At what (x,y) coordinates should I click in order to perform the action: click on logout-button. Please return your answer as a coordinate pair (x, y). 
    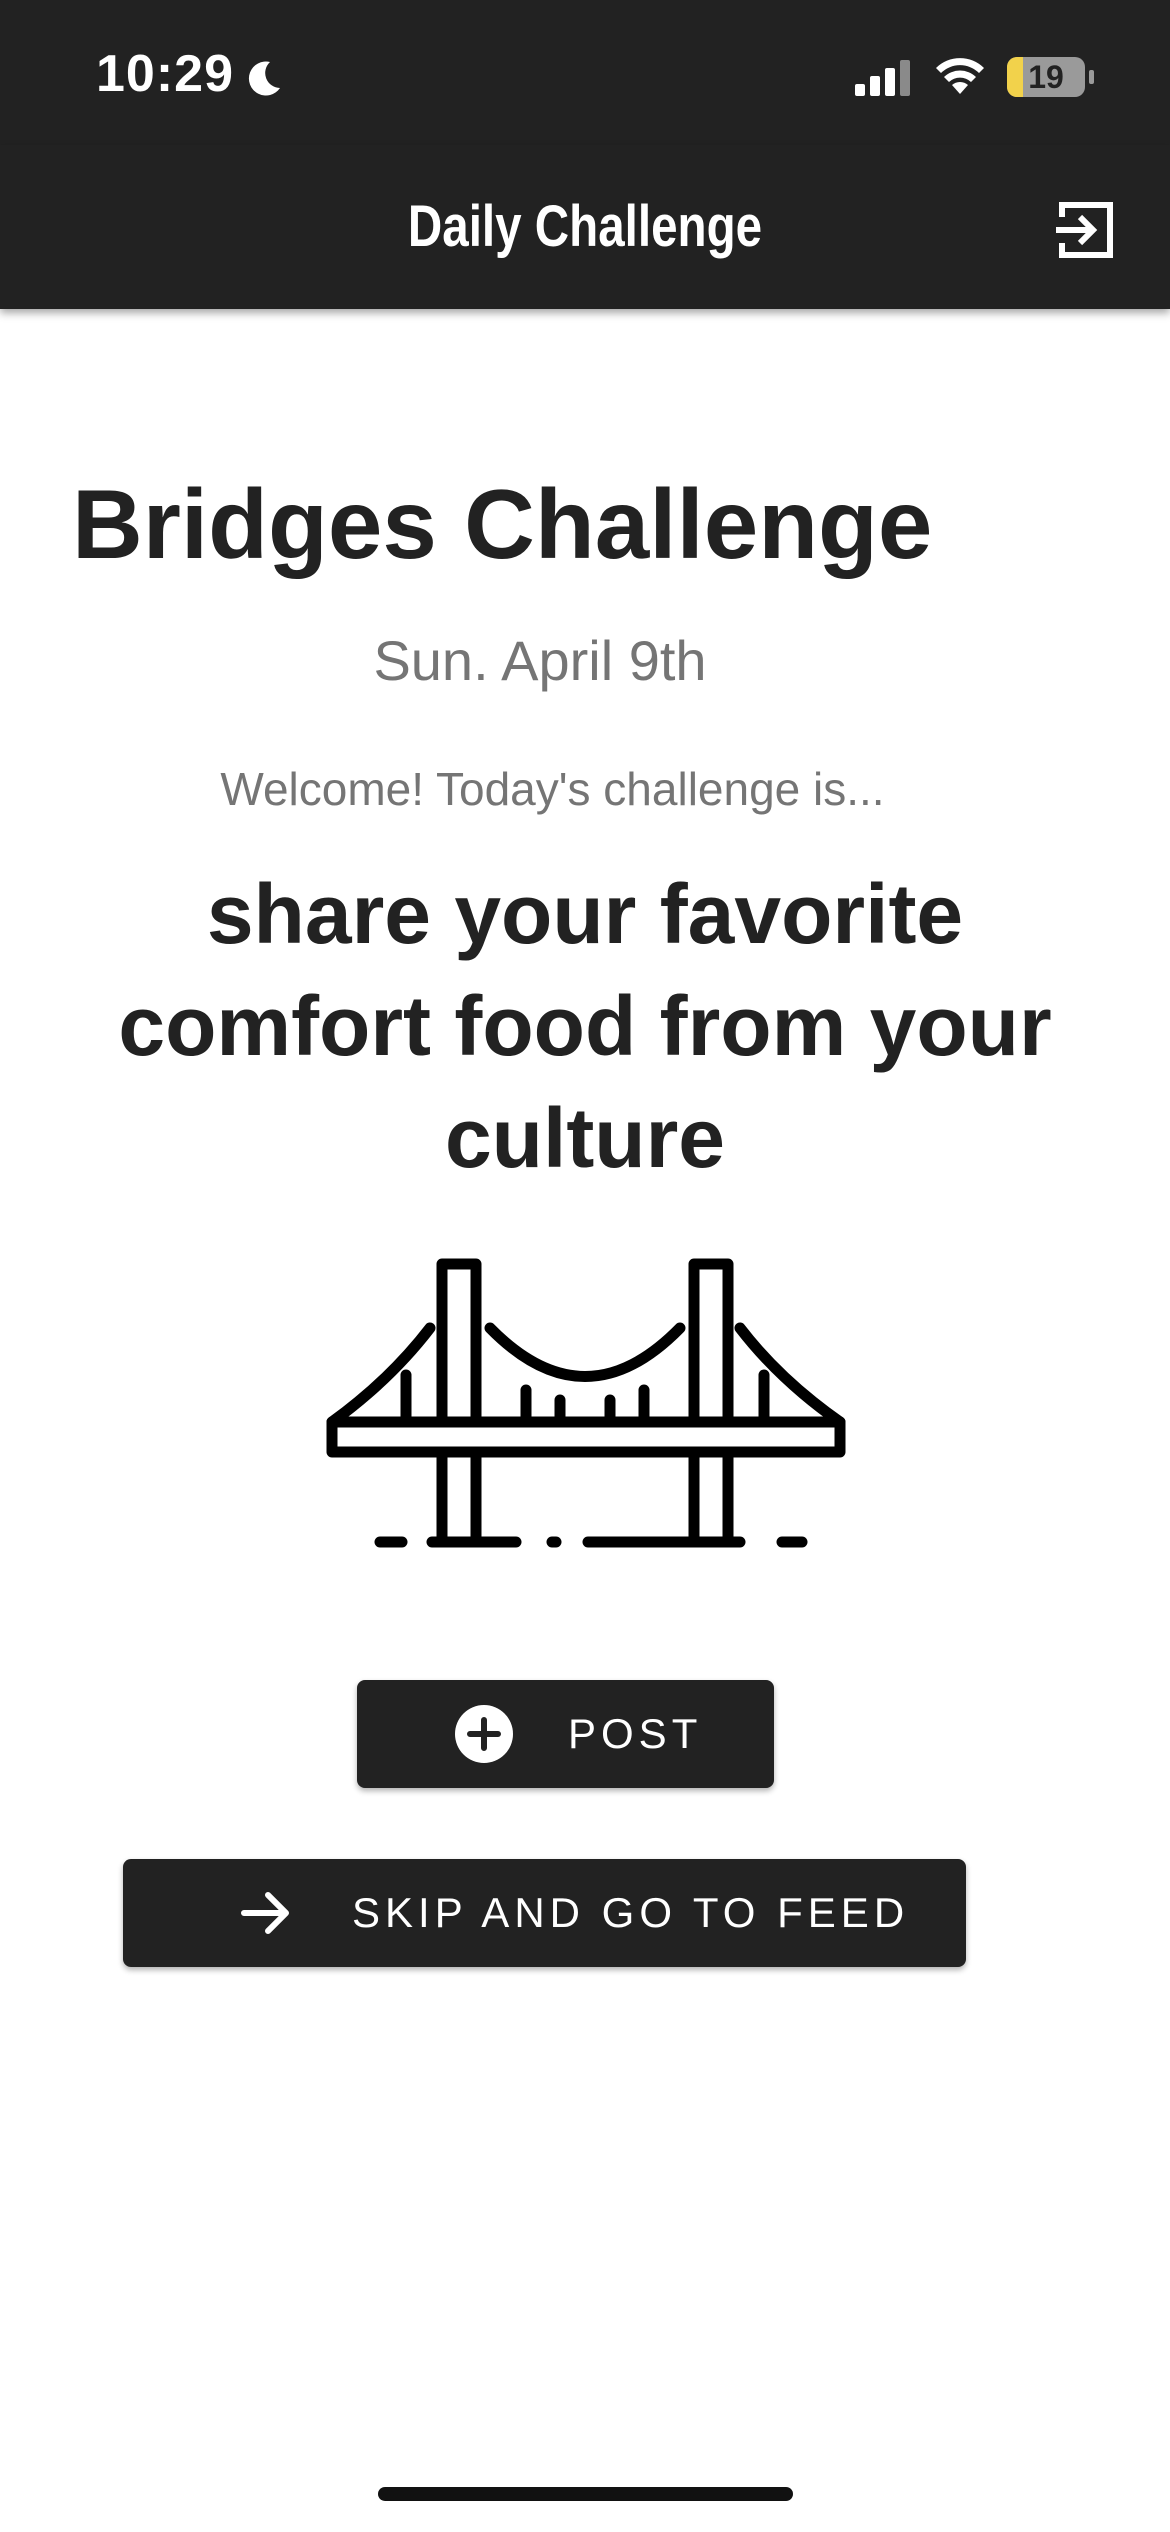
    Looking at the image, I should click on (1084, 229).